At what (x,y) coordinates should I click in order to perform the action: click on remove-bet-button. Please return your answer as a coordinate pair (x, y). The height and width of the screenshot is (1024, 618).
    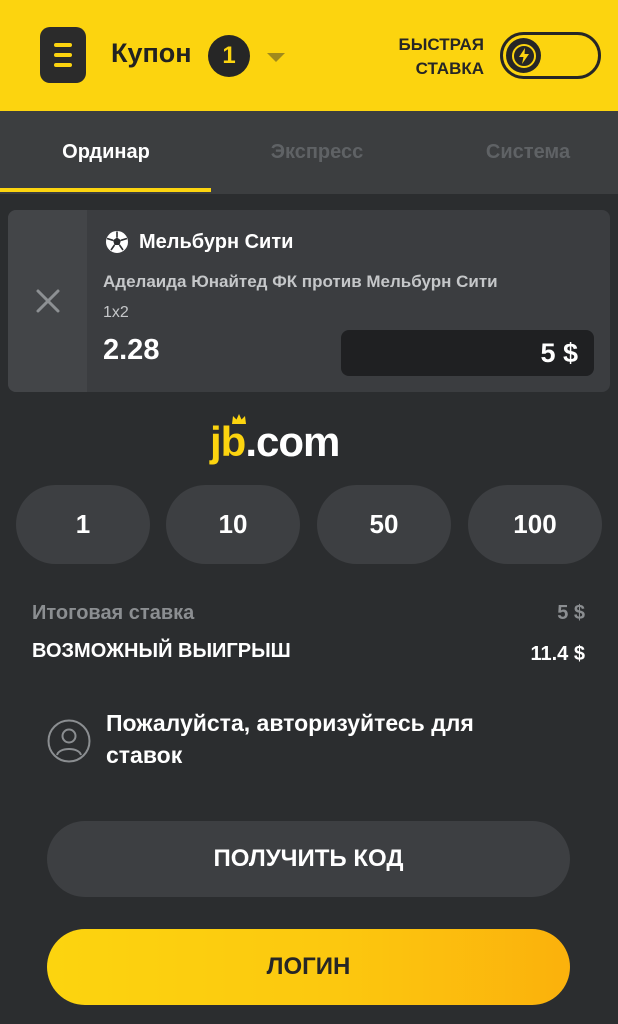
    Looking at the image, I should click on (47, 301).